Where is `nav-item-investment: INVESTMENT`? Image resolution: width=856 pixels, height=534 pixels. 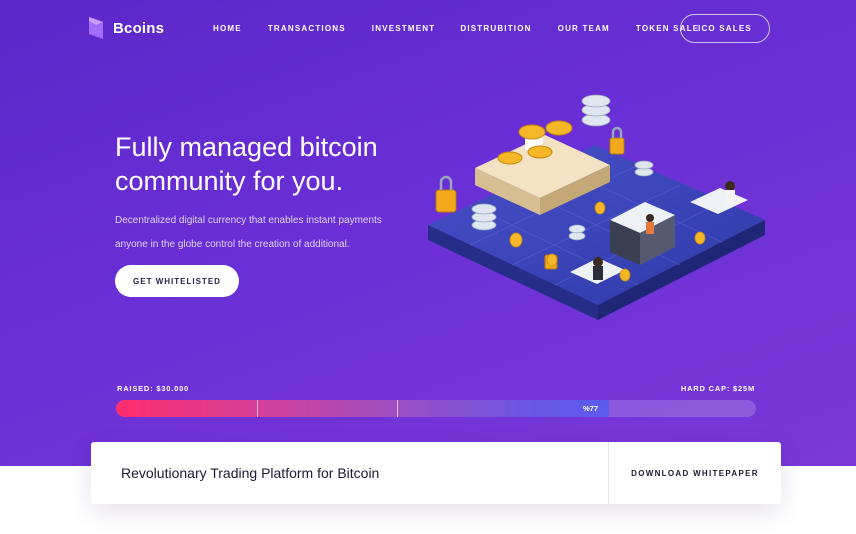 nav-item-investment: INVESTMENT is located at coordinates (404, 29).